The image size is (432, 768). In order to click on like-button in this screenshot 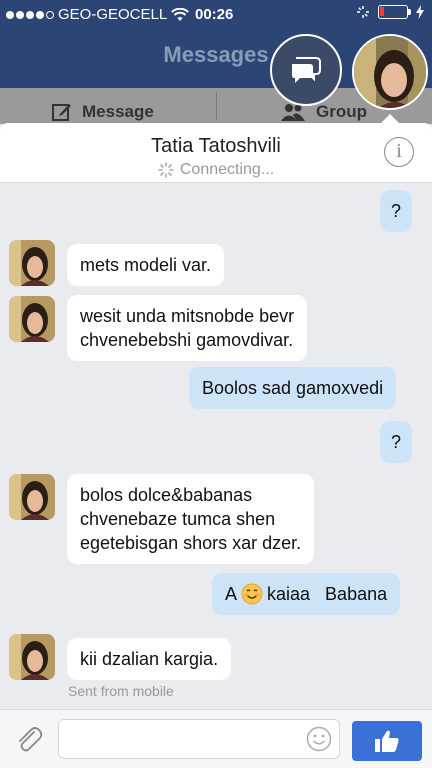, I will do `click(387, 741)`.